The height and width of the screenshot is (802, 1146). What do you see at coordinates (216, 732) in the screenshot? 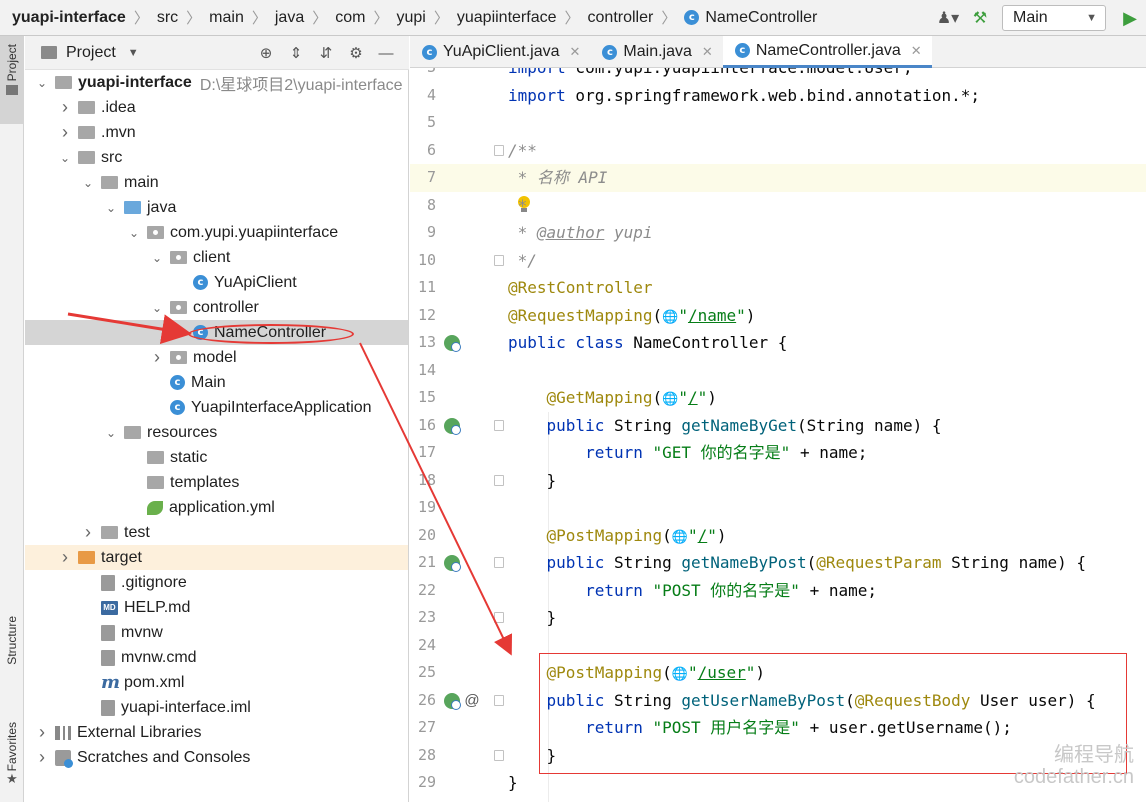
I see `tree-item: › External Libraries` at bounding box center [216, 732].